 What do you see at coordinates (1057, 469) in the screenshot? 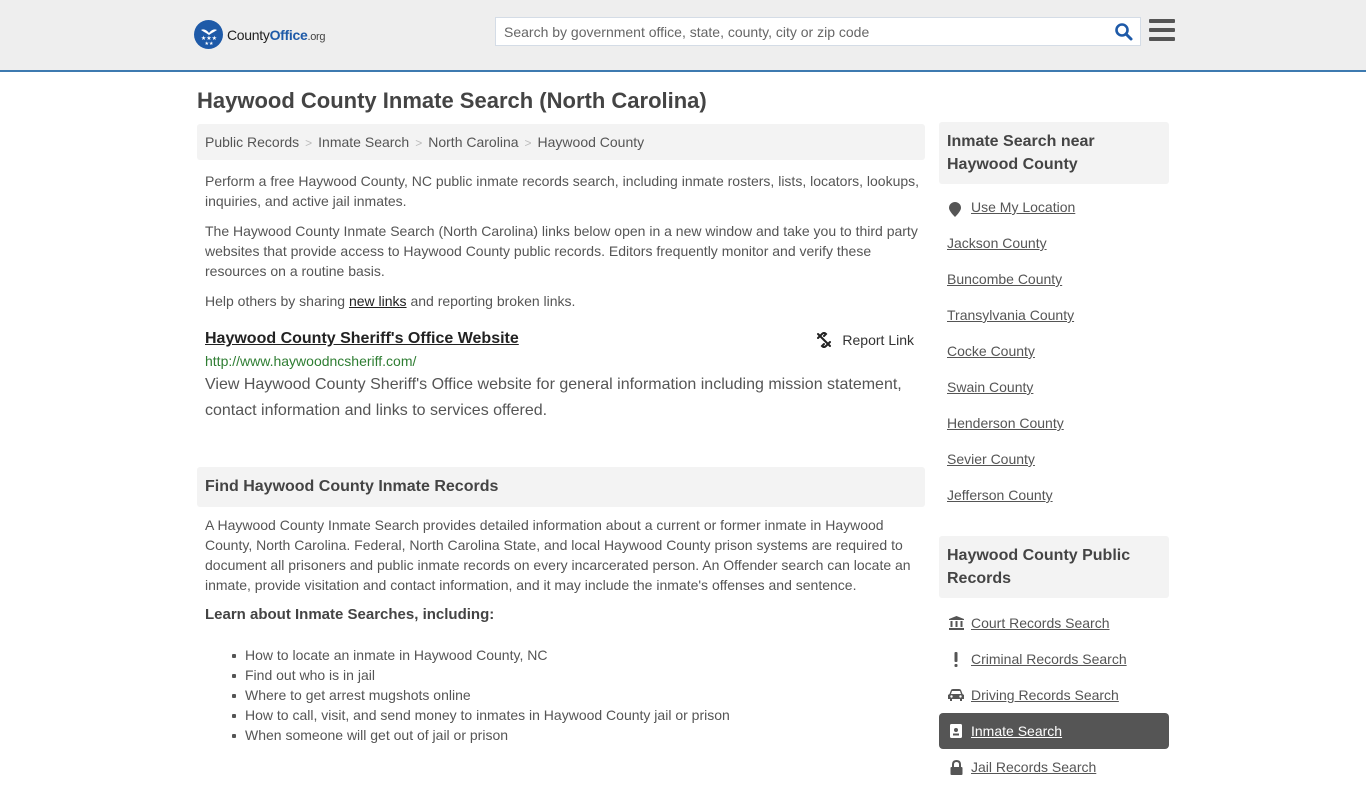
I see `sidebar-item-sevier: Sevier County` at bounding box center [1057, 469].